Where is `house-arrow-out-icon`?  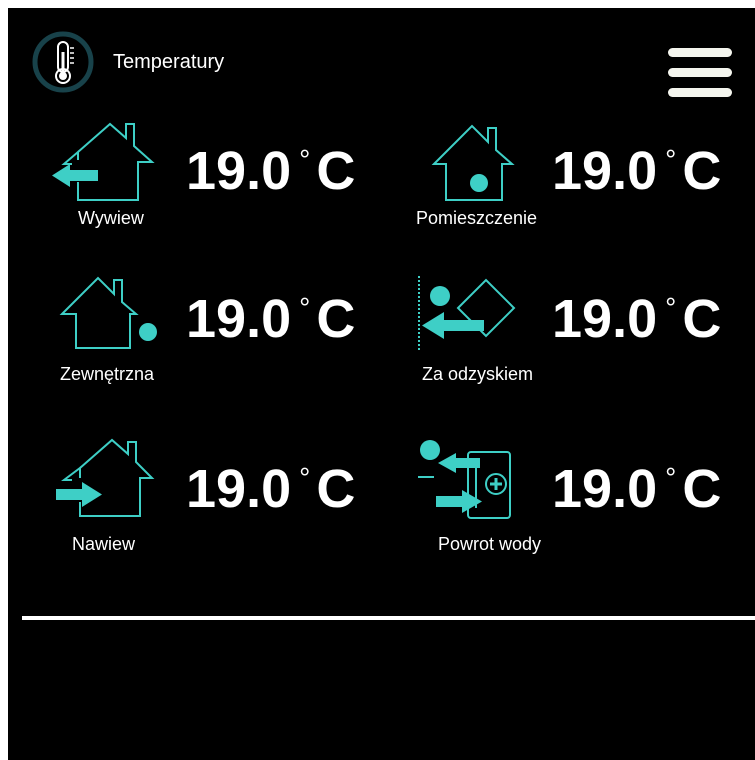 house-arrow-out-icon is located at coordinates (105, 163).